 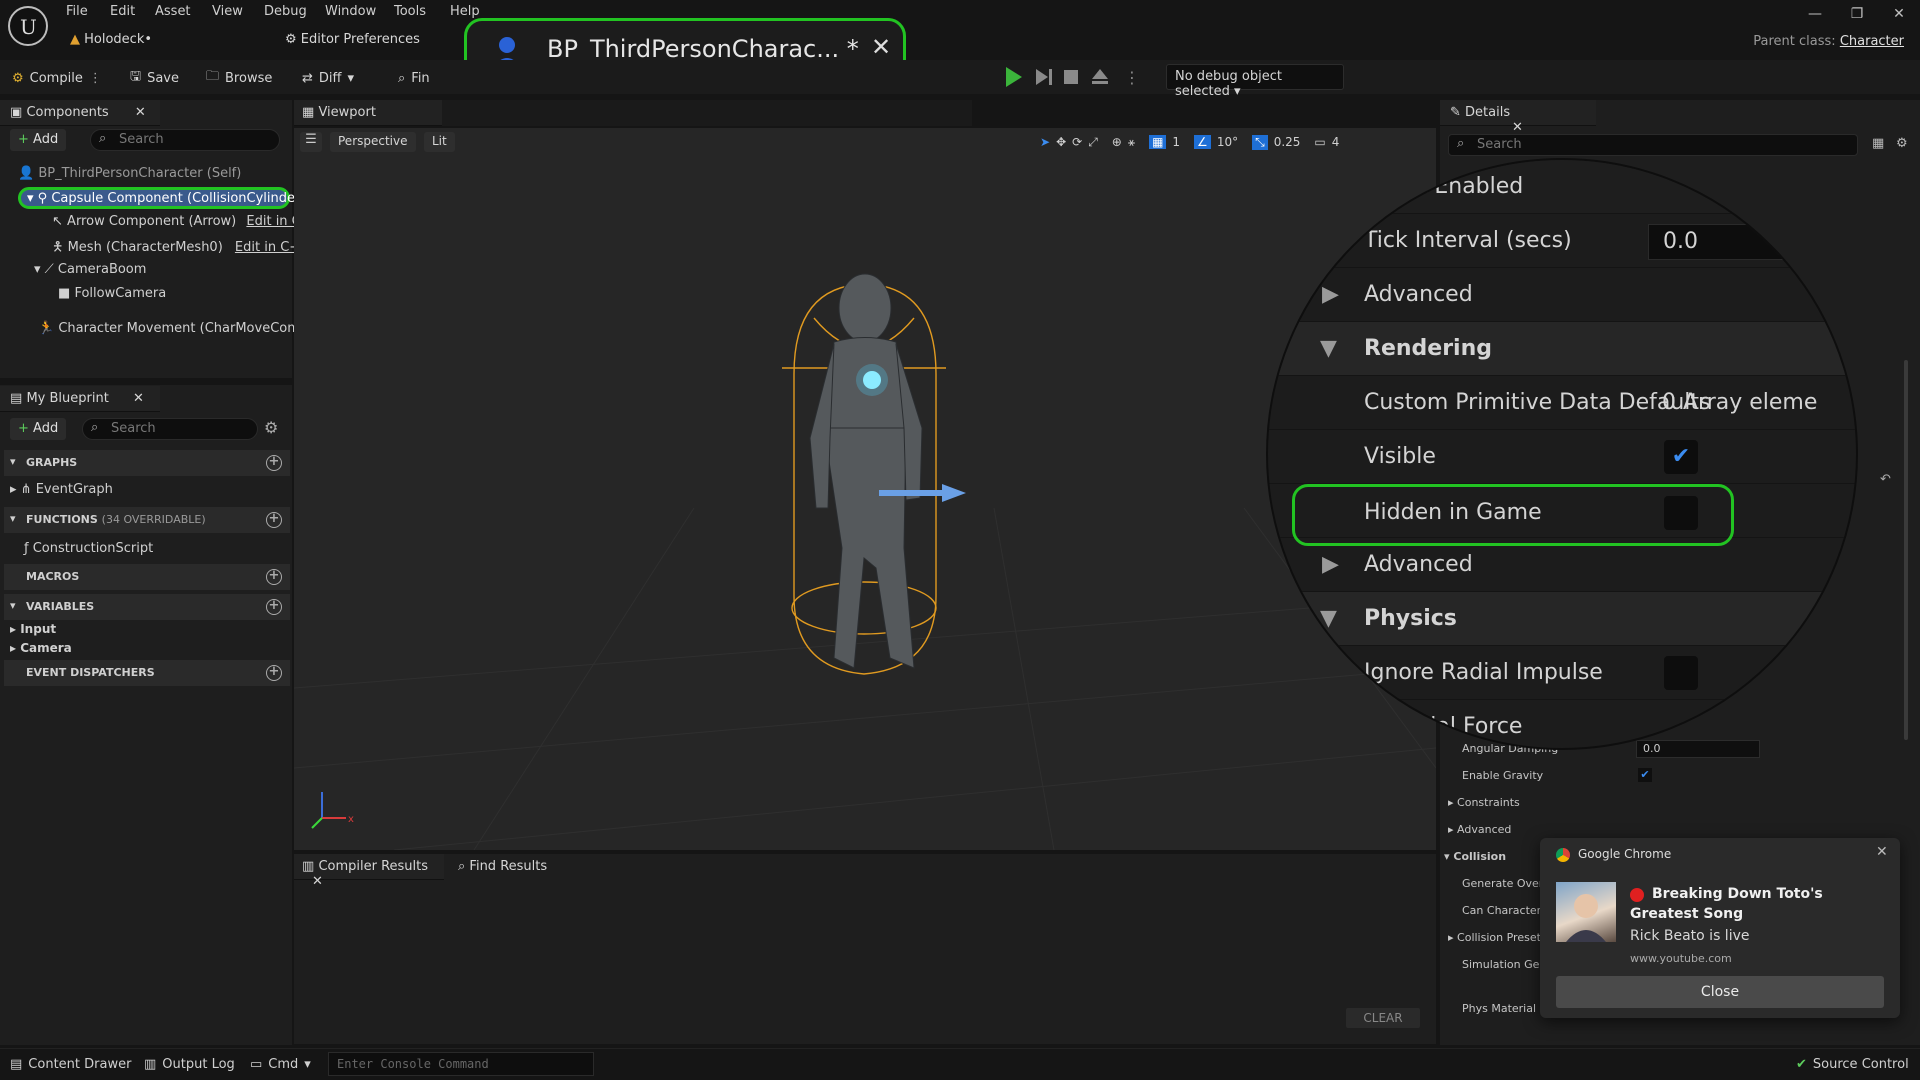 I want to click on graphs-section: ▾ GRAPHS +, so click(x=147, y=463).